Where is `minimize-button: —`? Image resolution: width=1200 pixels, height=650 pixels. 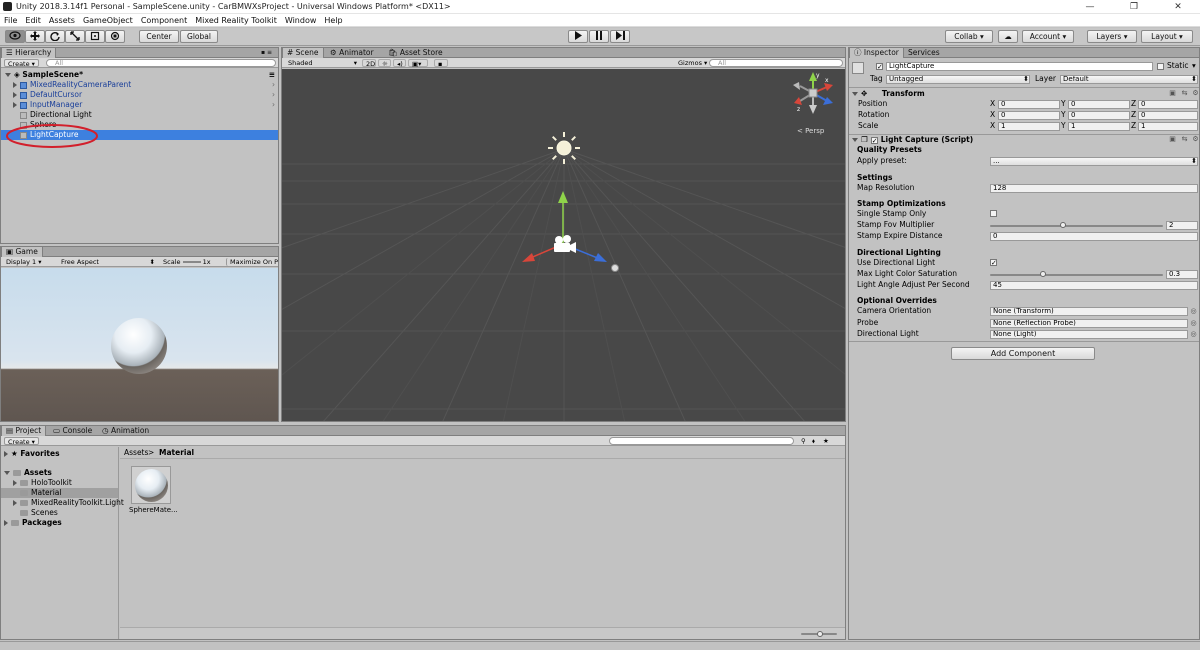
minimize-button: — is located at coordinates (1090, 7).